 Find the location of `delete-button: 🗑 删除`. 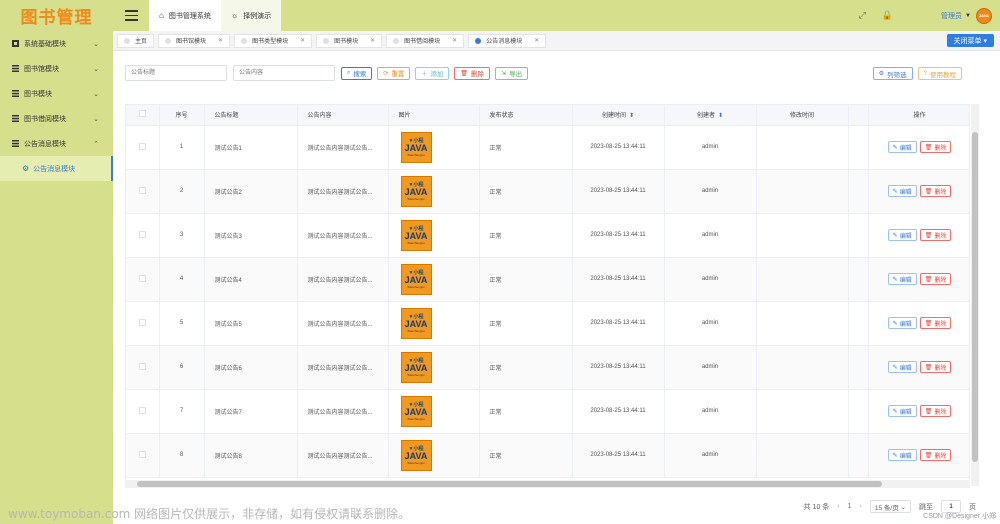

delete-button: 🗑 删除 is located at coordinates (472, 73).